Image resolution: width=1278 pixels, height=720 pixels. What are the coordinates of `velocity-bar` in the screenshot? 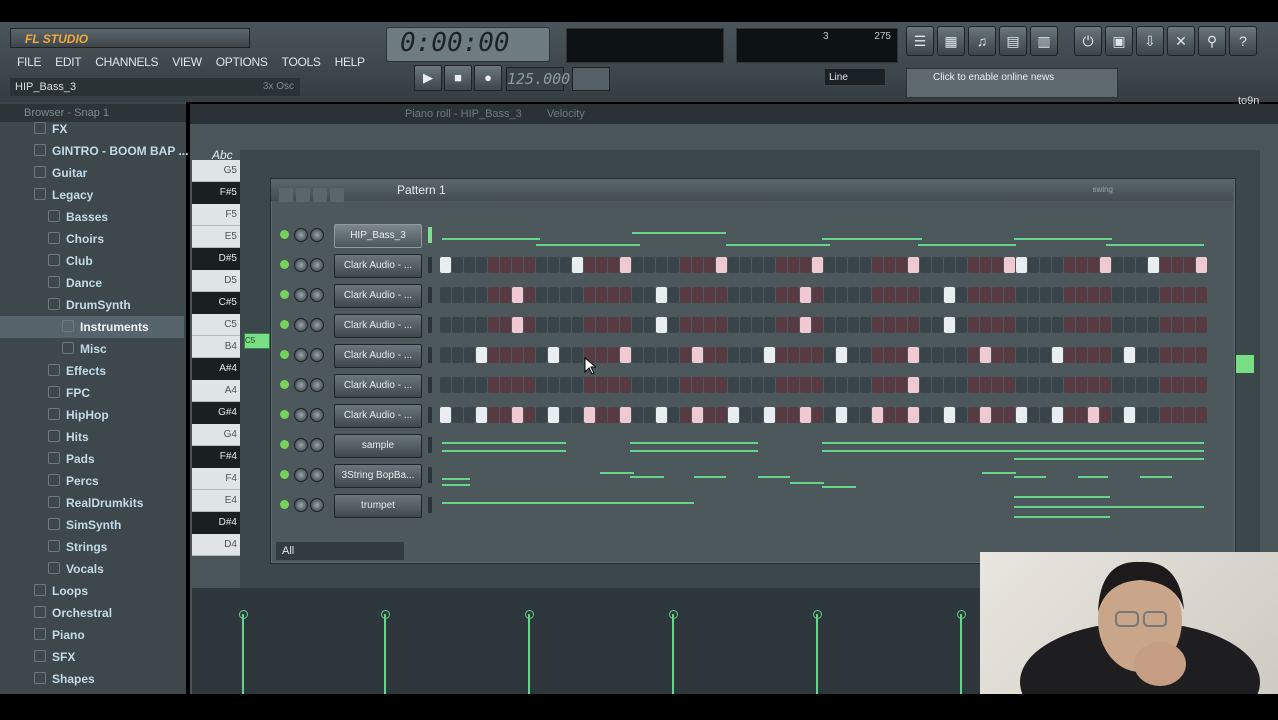 It's located at (673, 654).